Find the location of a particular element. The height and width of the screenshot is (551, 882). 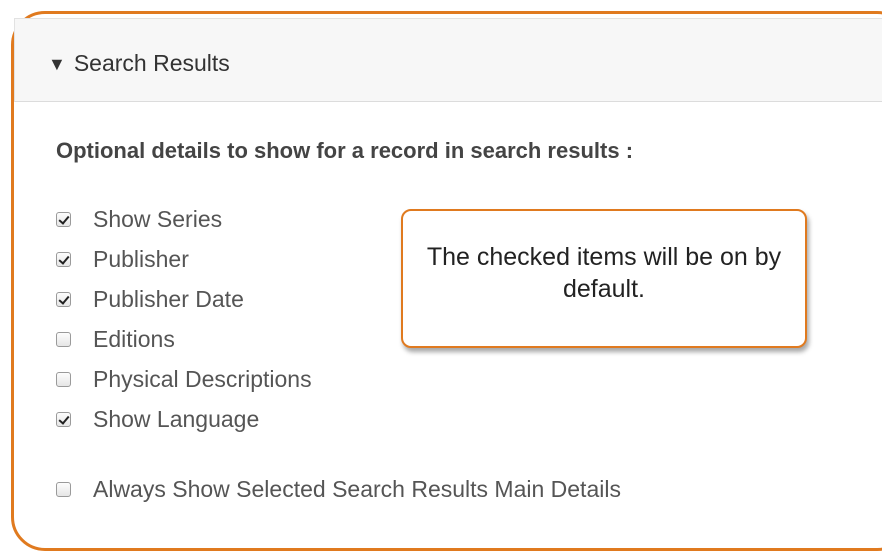

option-label: Show Series is located at coordinates (158, 218).